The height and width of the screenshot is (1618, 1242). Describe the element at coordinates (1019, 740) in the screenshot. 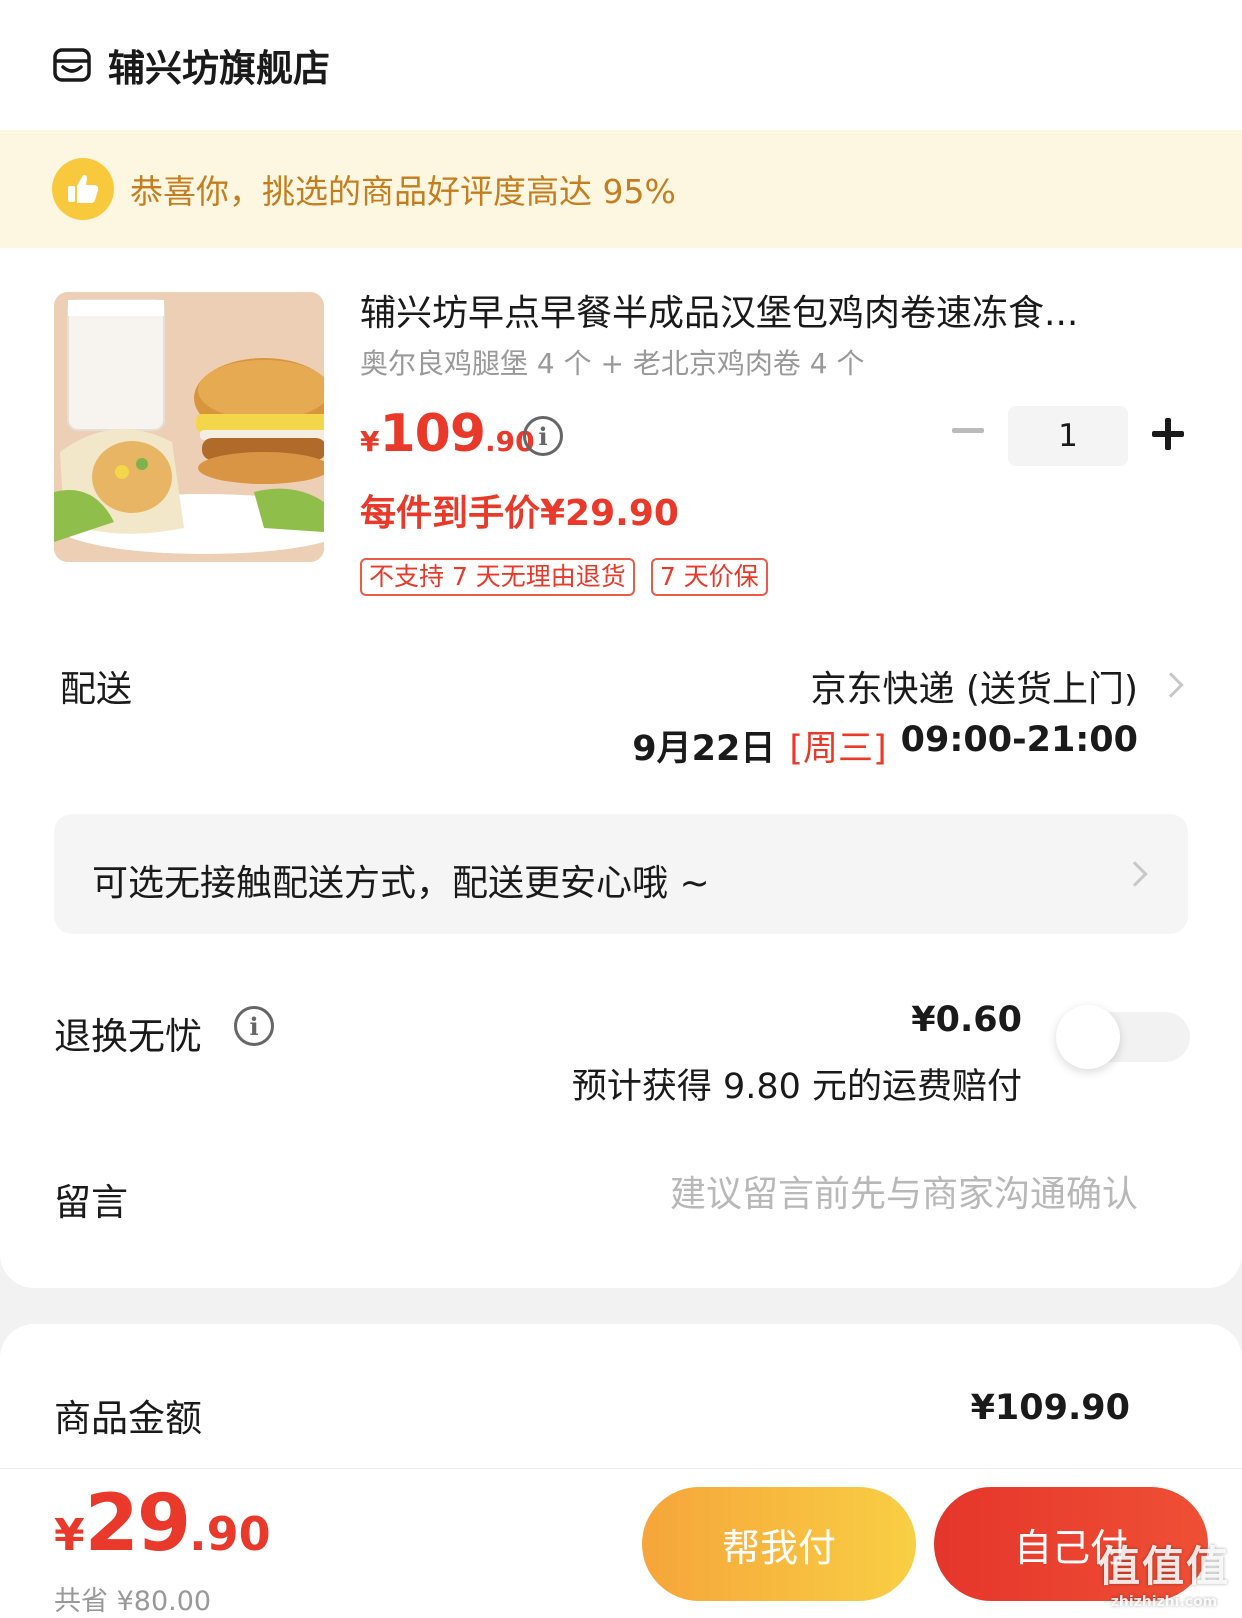

I see `delivery-time-range: 09:00-21:00` at that location.